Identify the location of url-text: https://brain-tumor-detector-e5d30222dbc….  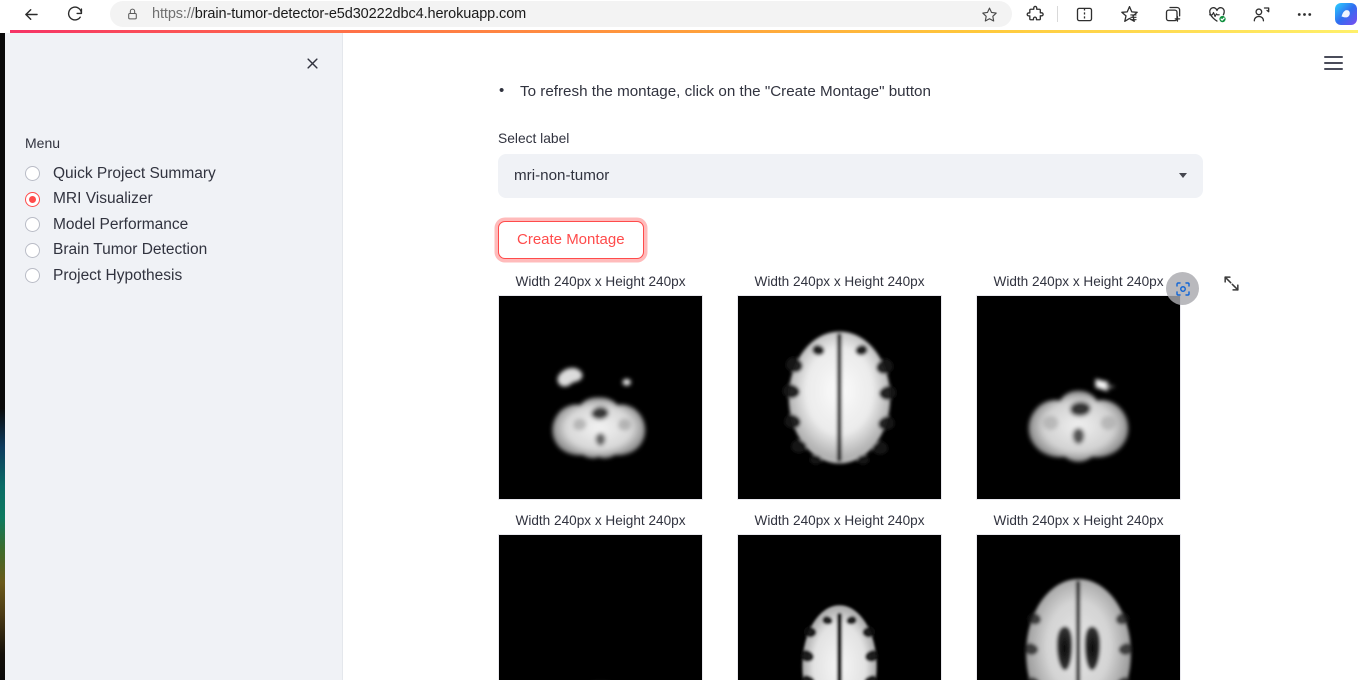
(339, 14).